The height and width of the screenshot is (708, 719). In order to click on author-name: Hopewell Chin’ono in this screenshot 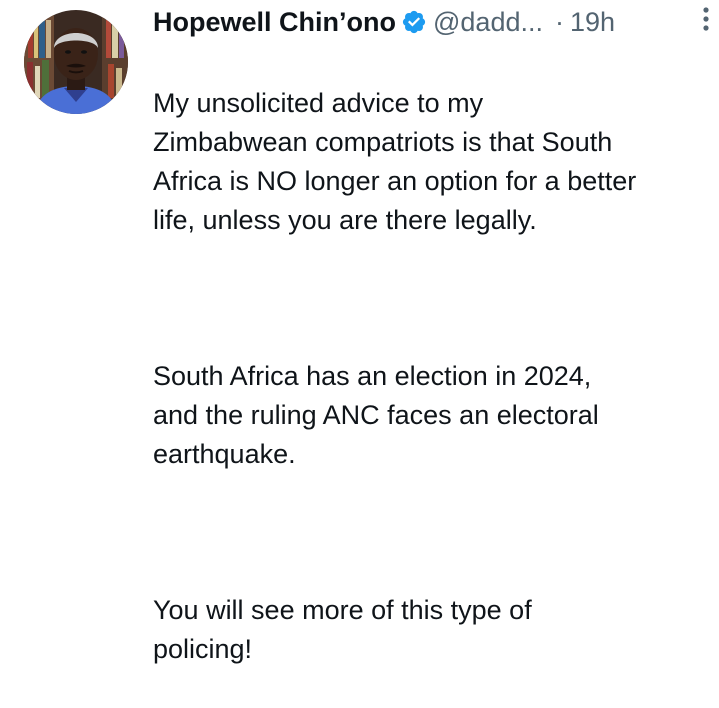, I will do `click(274, 22)`.